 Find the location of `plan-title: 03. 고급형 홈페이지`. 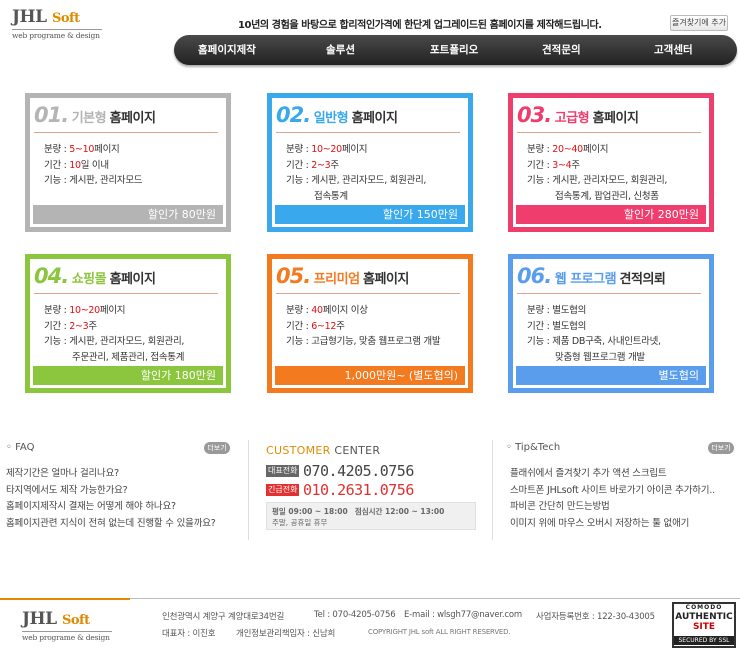

plan-title: 03. 고급형 홈페이지 is located at coordinates (609, 118).